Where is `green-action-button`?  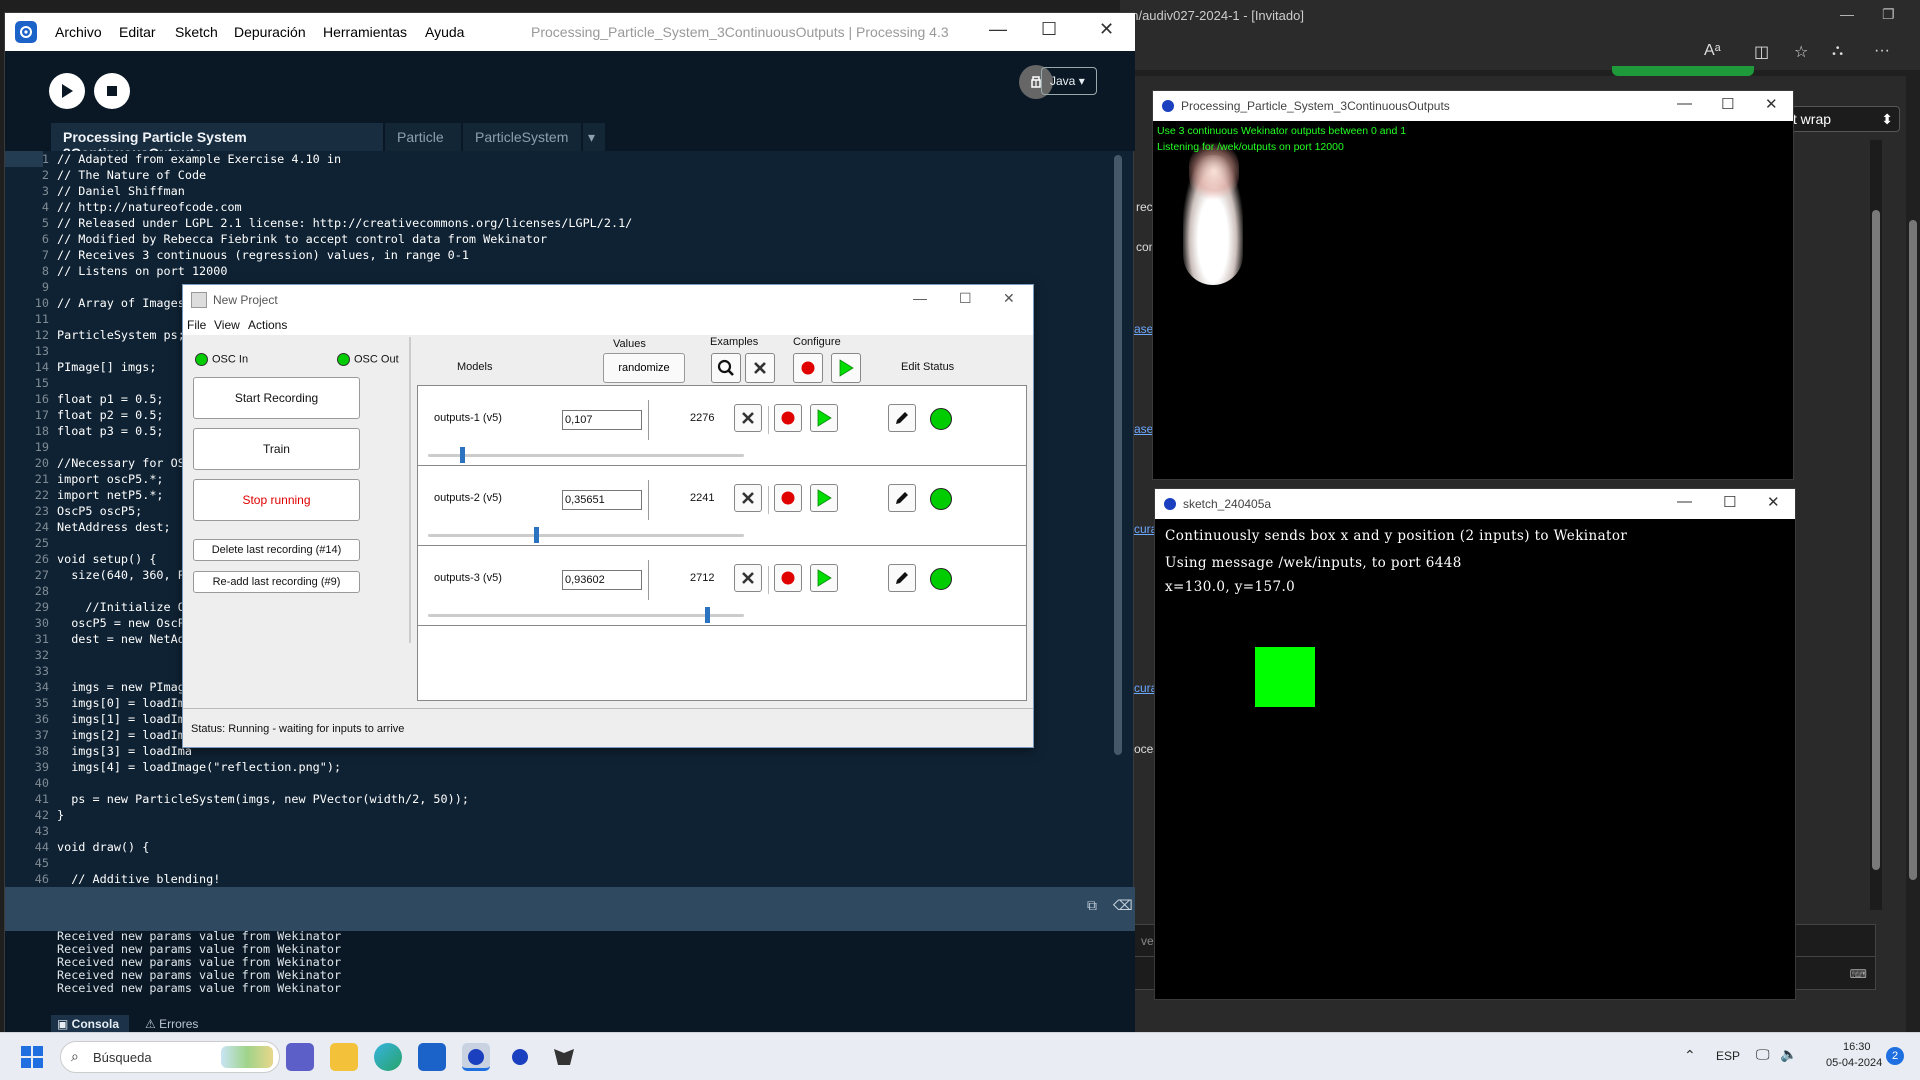 green-action-button is located at coordinates (1683, 71).